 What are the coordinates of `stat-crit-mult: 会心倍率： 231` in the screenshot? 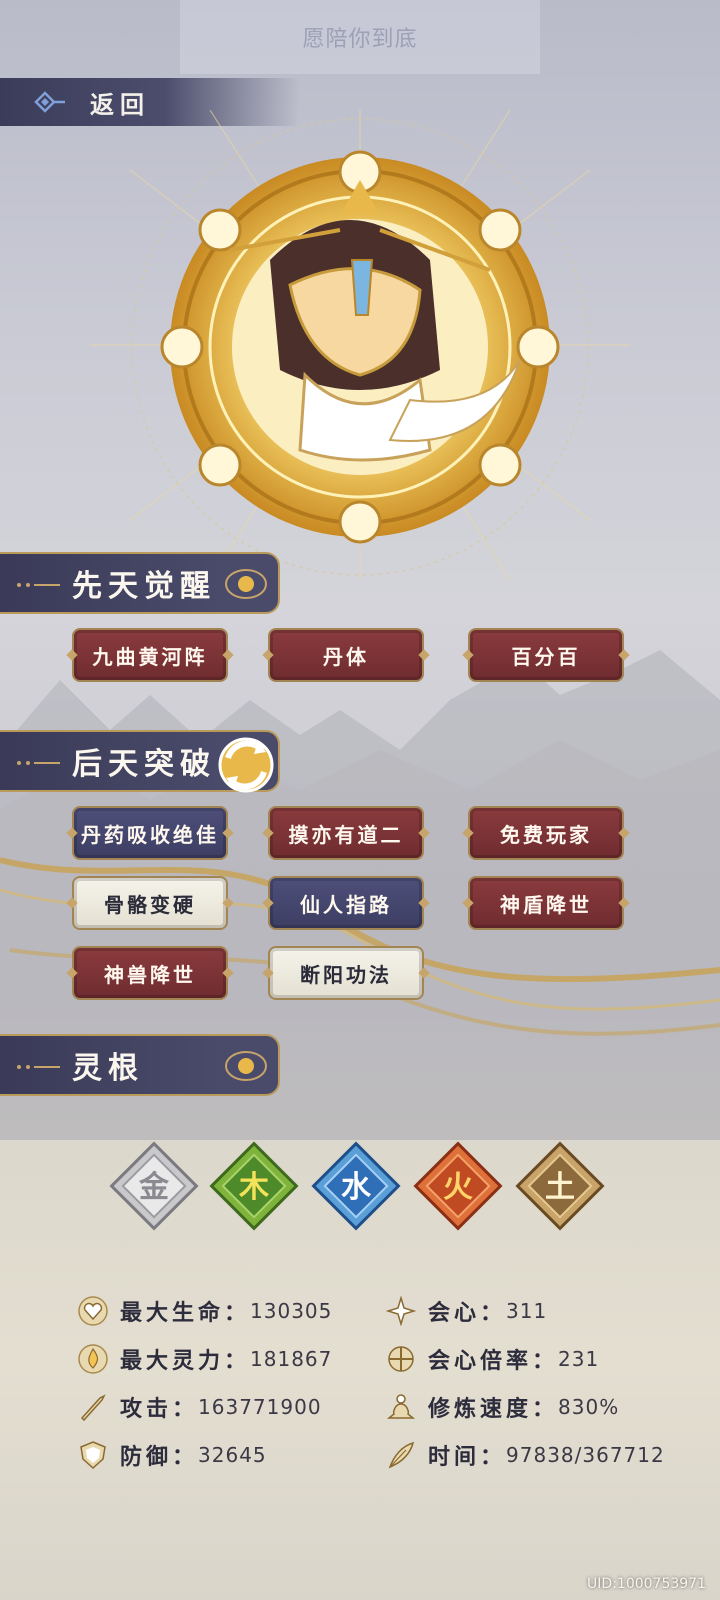 It's located at (492, 1359).